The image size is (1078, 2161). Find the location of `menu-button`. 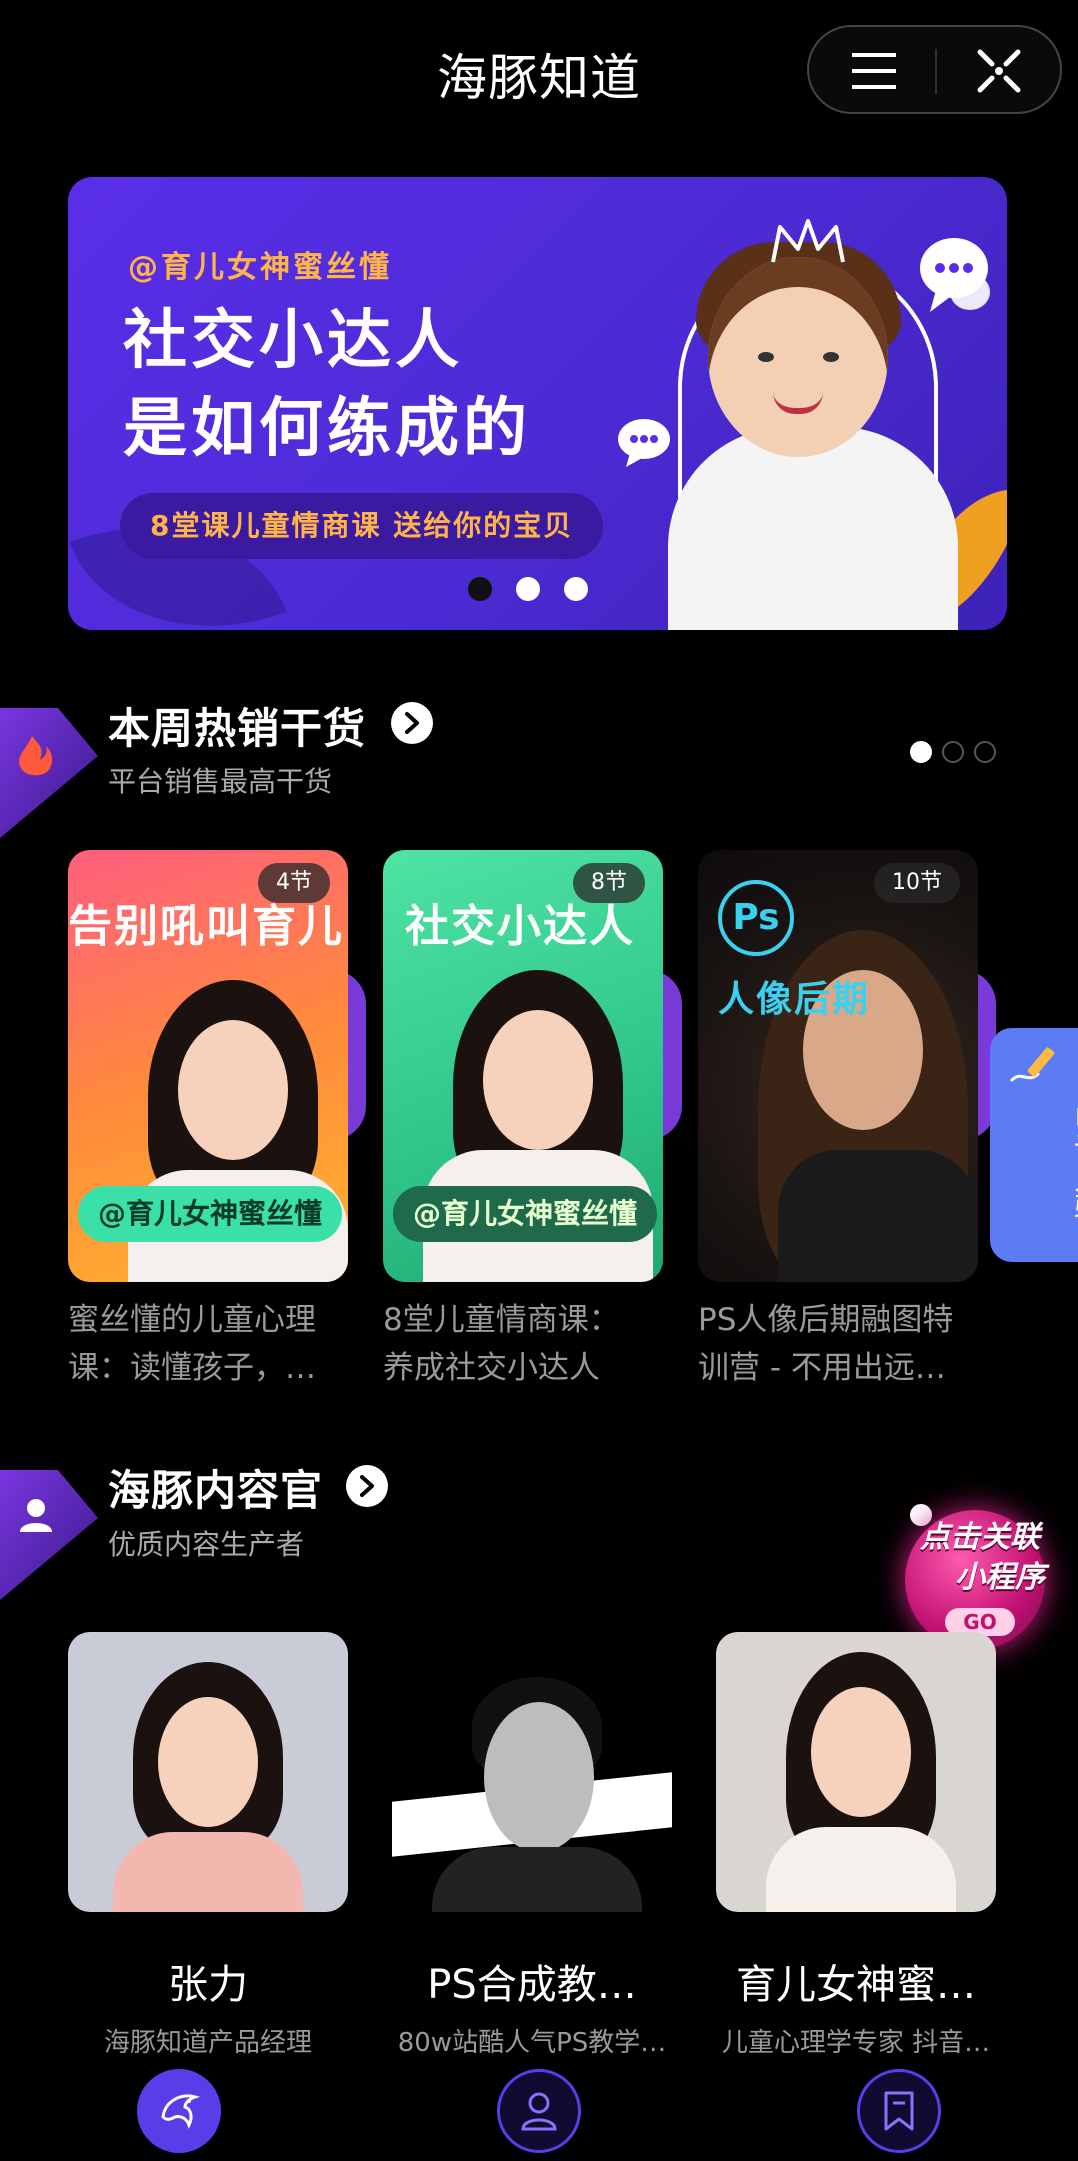

menu-button is located at coordinates (874, 71).